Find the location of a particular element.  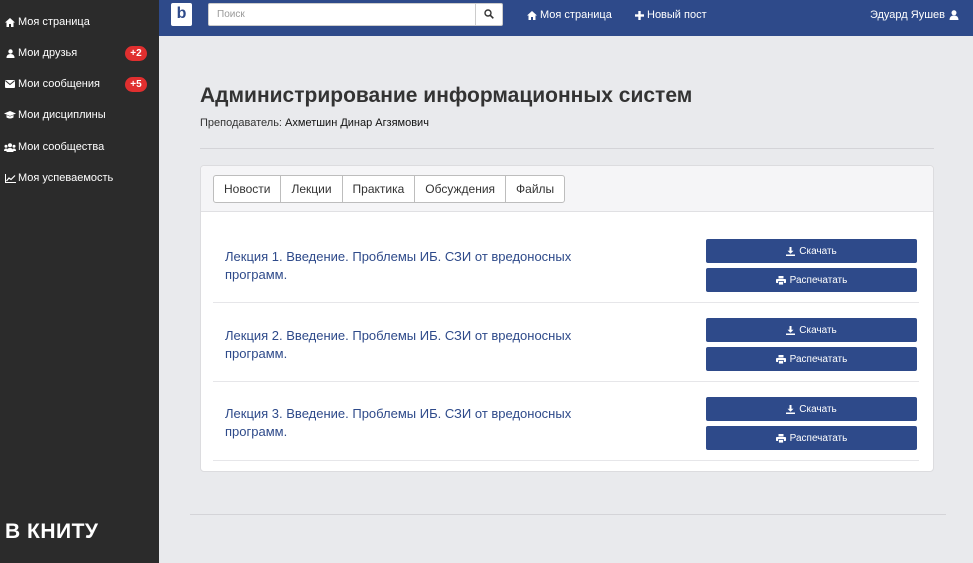

search-button is located at coordinates (489, 14).